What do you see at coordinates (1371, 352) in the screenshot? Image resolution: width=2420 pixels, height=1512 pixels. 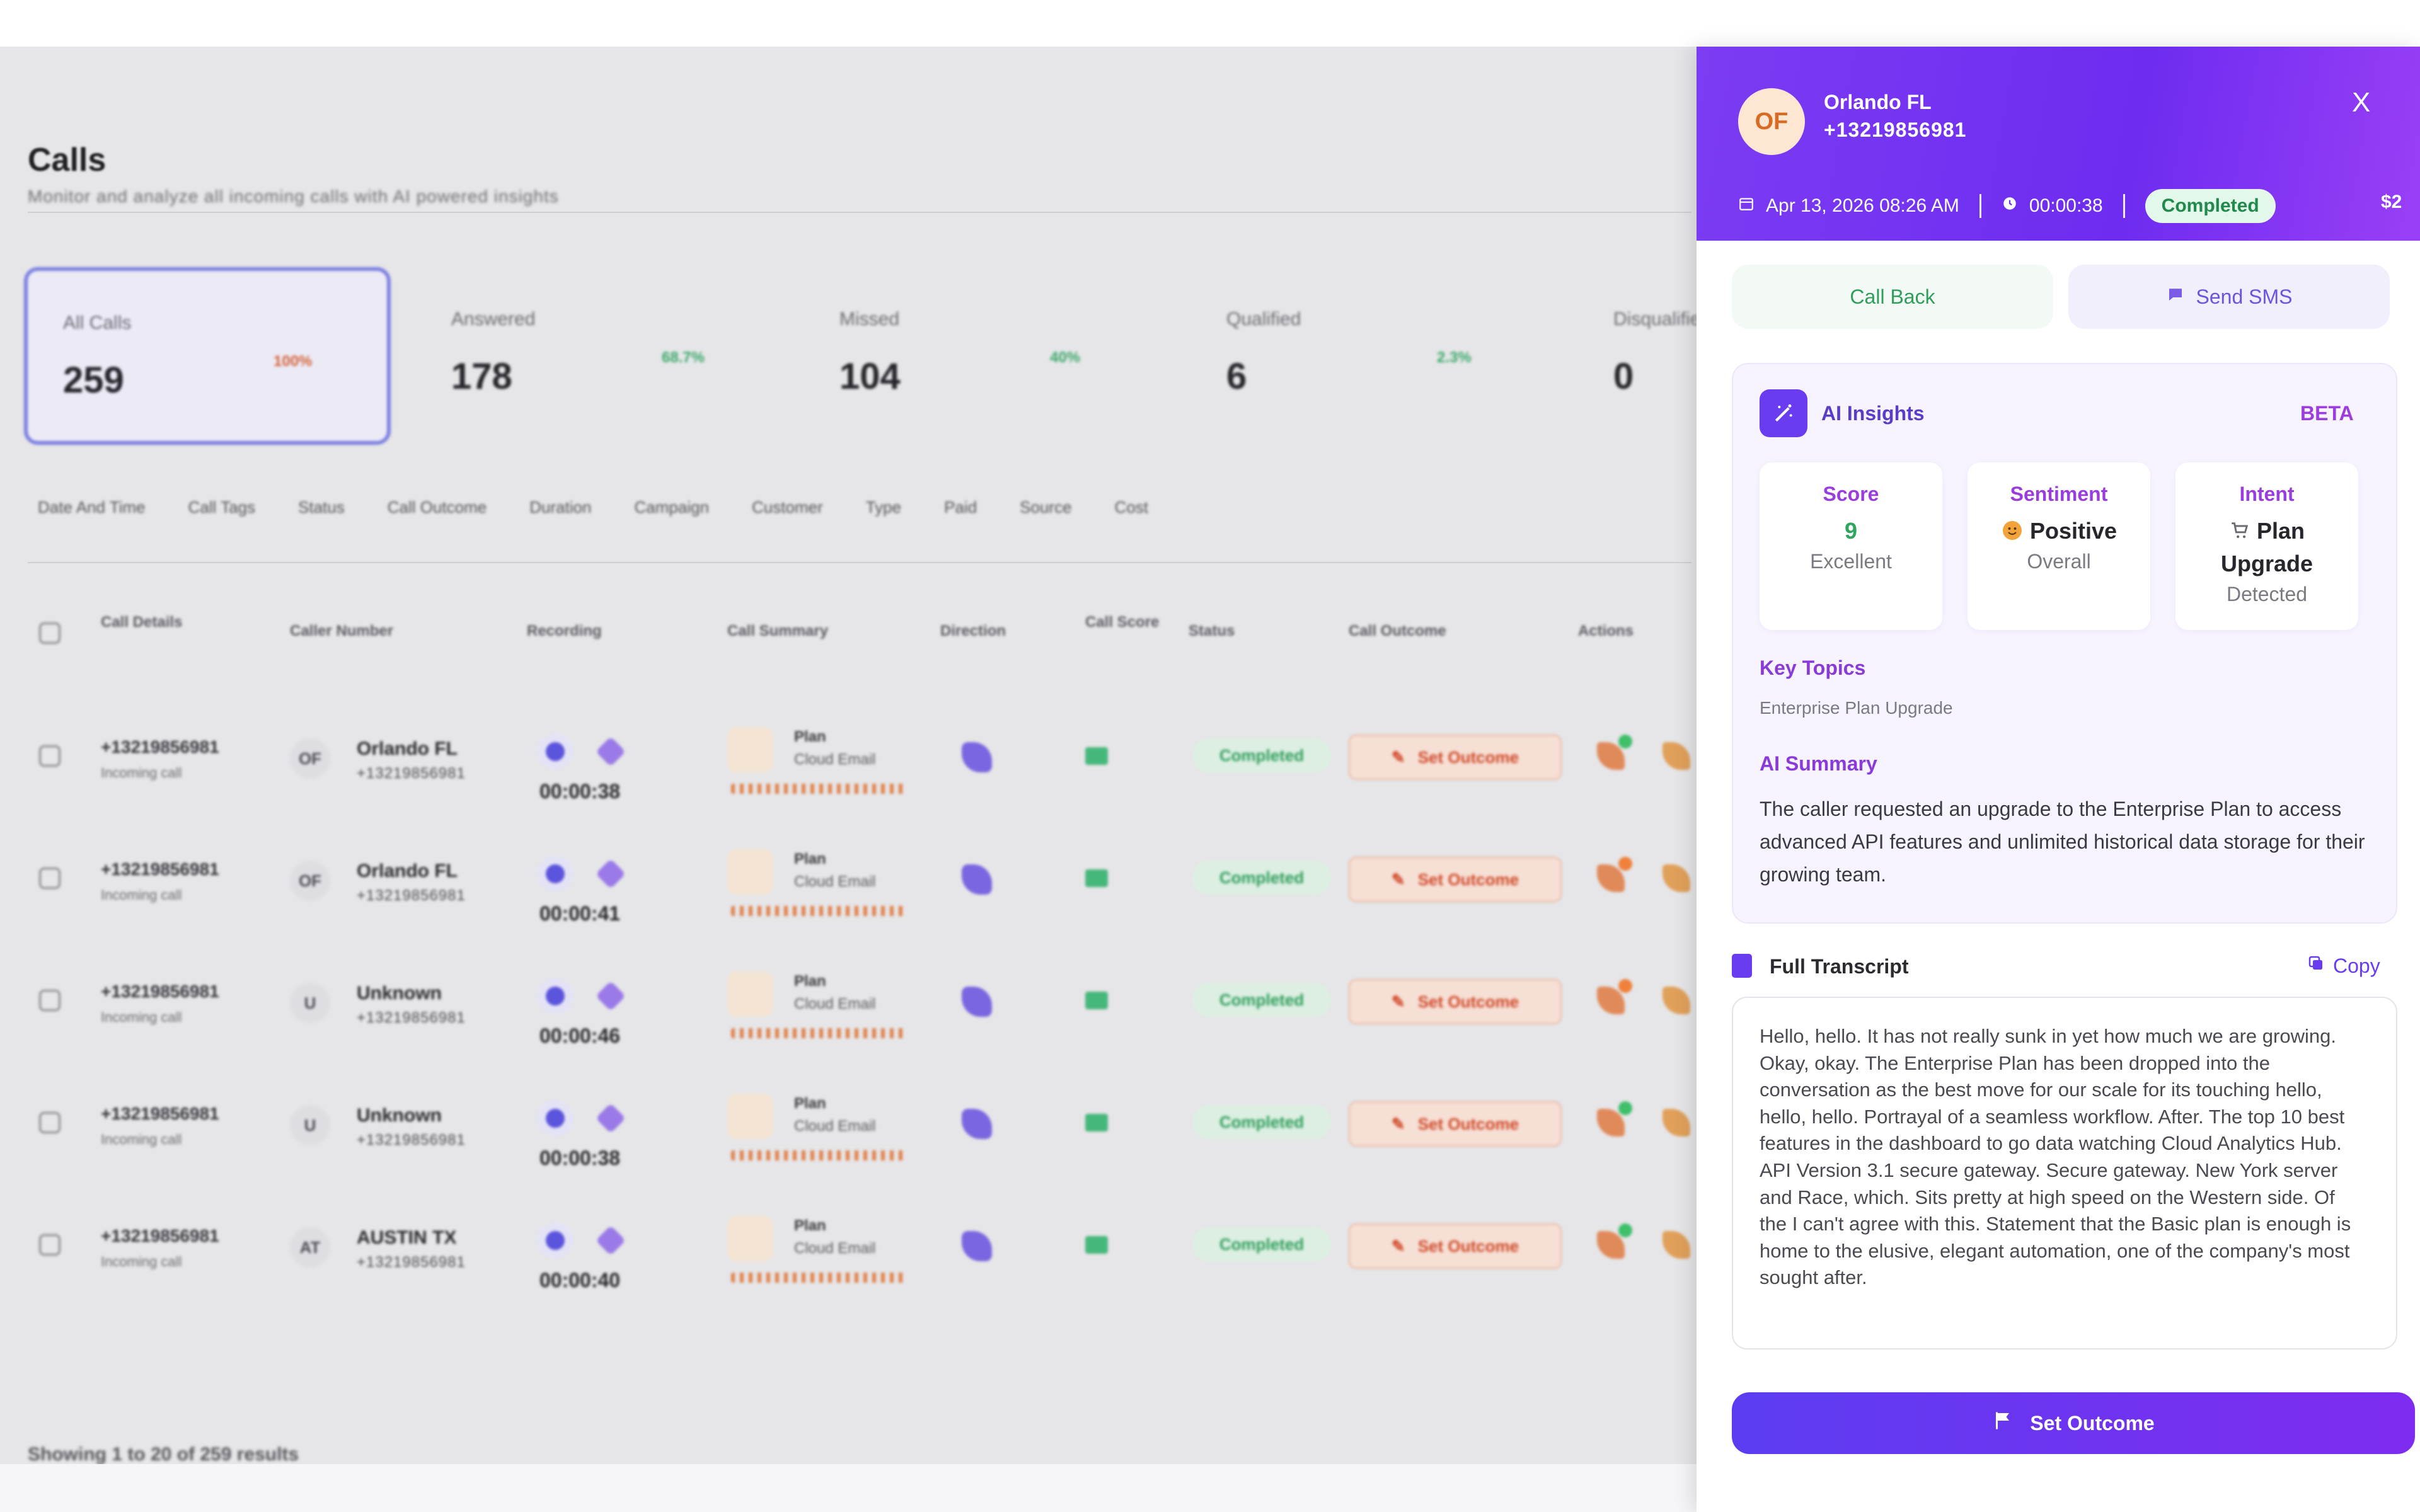 I see `stat-card-qualified: Qualified 6 2.3%` at bounding box center [1371, 352].